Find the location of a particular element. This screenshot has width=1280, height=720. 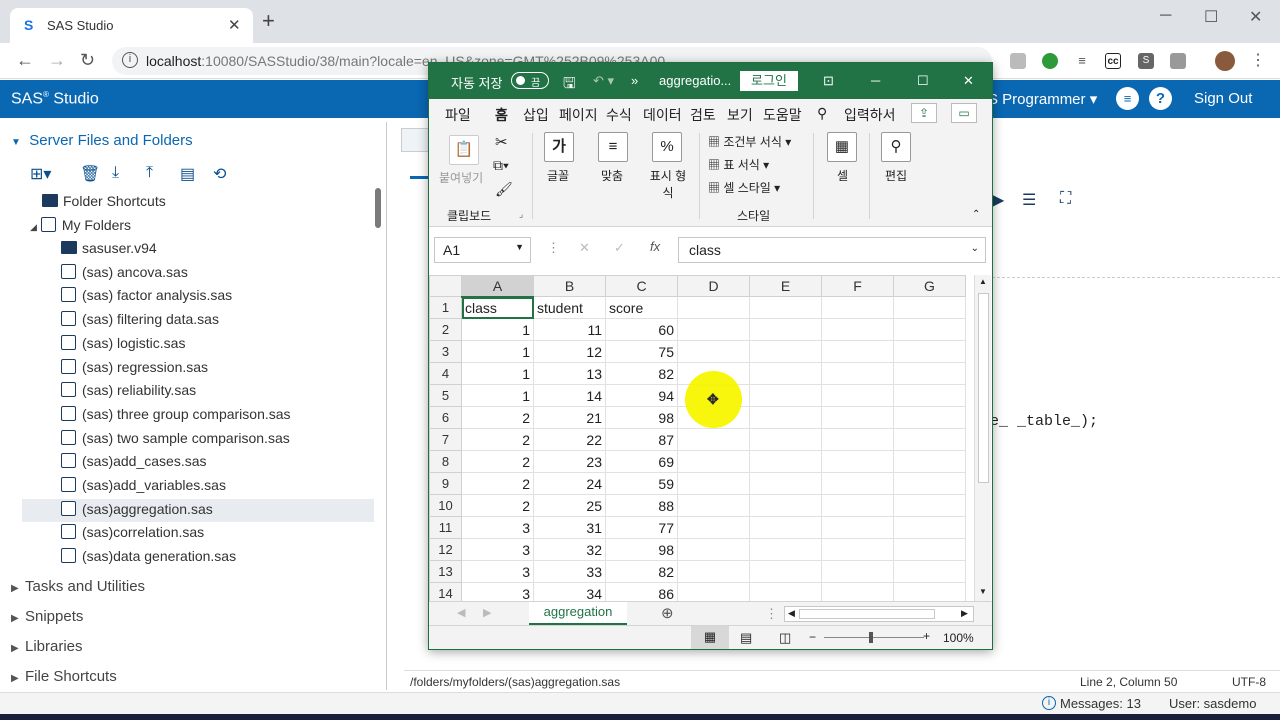

tab-split-icon: ⋮ is located at coordinates (771, 614).